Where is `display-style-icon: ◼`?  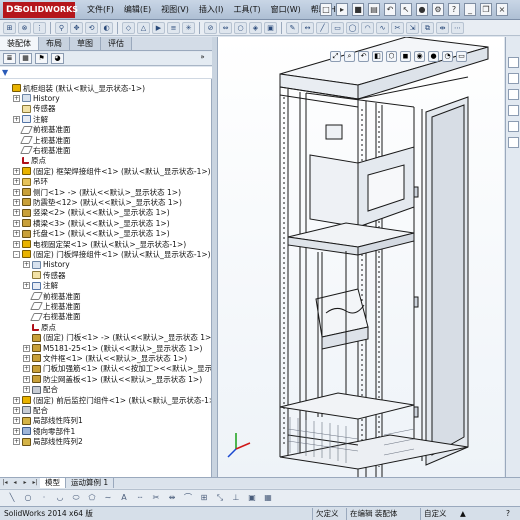 display-style-icon: ◼ is located at coordinates (405, 56).